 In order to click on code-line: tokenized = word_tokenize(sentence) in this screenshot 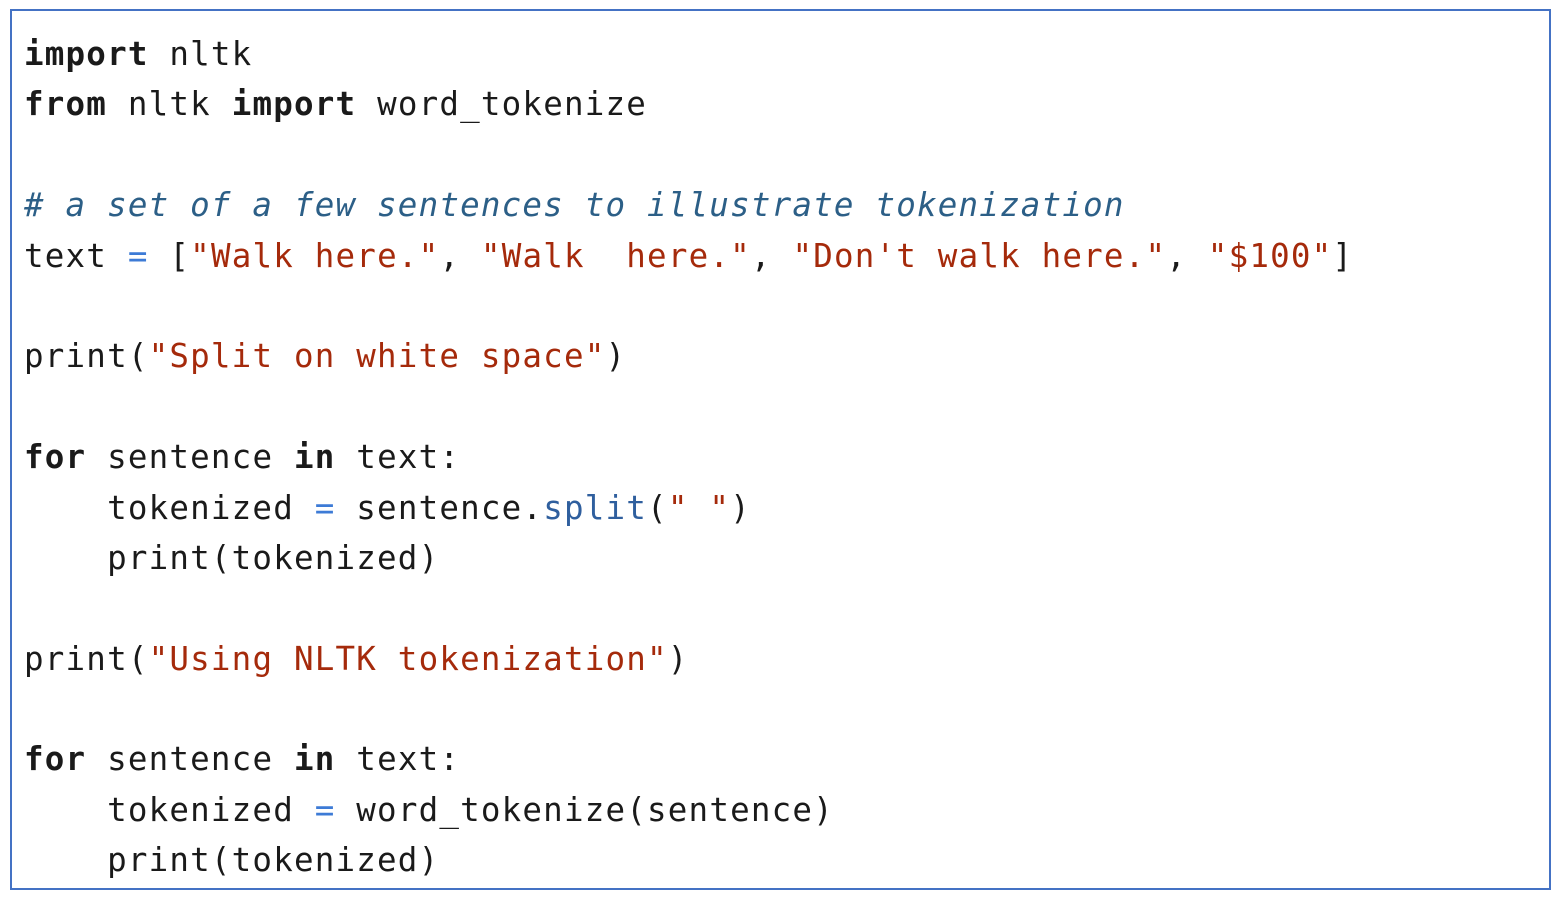, I will do `click(688, 810)`.